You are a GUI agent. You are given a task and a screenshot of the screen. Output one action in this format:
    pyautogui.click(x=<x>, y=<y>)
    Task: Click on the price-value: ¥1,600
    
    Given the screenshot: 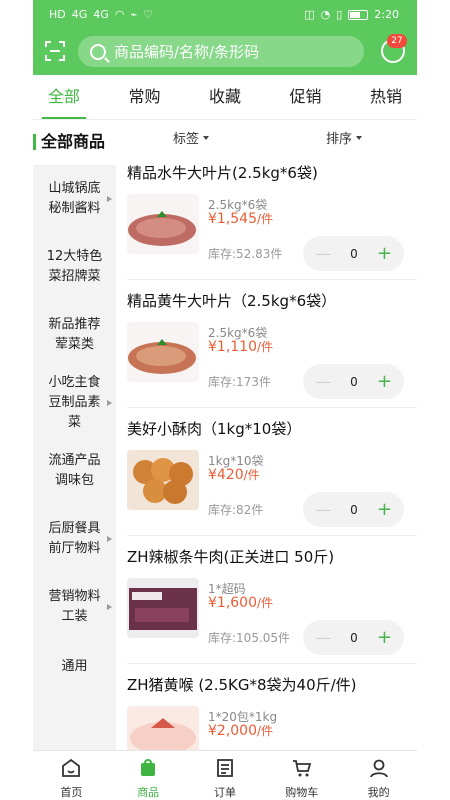 What is the action you would take?
    pyautogui.click(x=232, y=603)
    